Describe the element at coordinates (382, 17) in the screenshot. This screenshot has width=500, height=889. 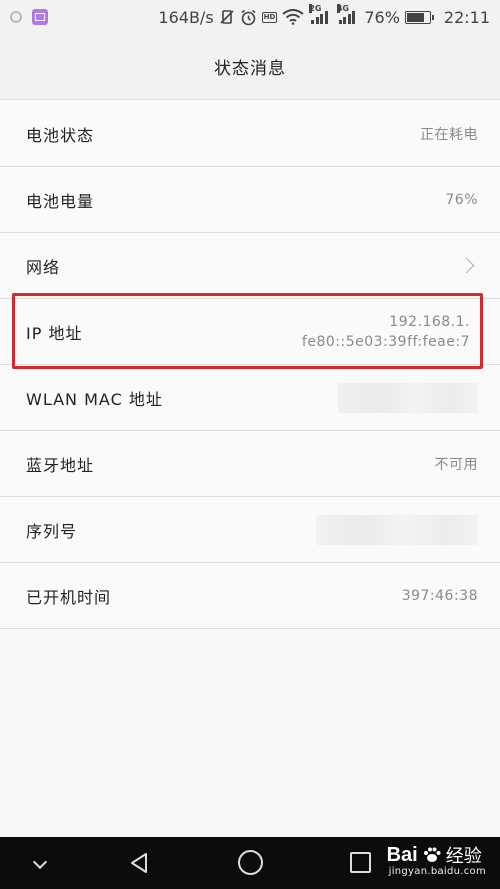
I see `battery-percent: 76%` at that location.